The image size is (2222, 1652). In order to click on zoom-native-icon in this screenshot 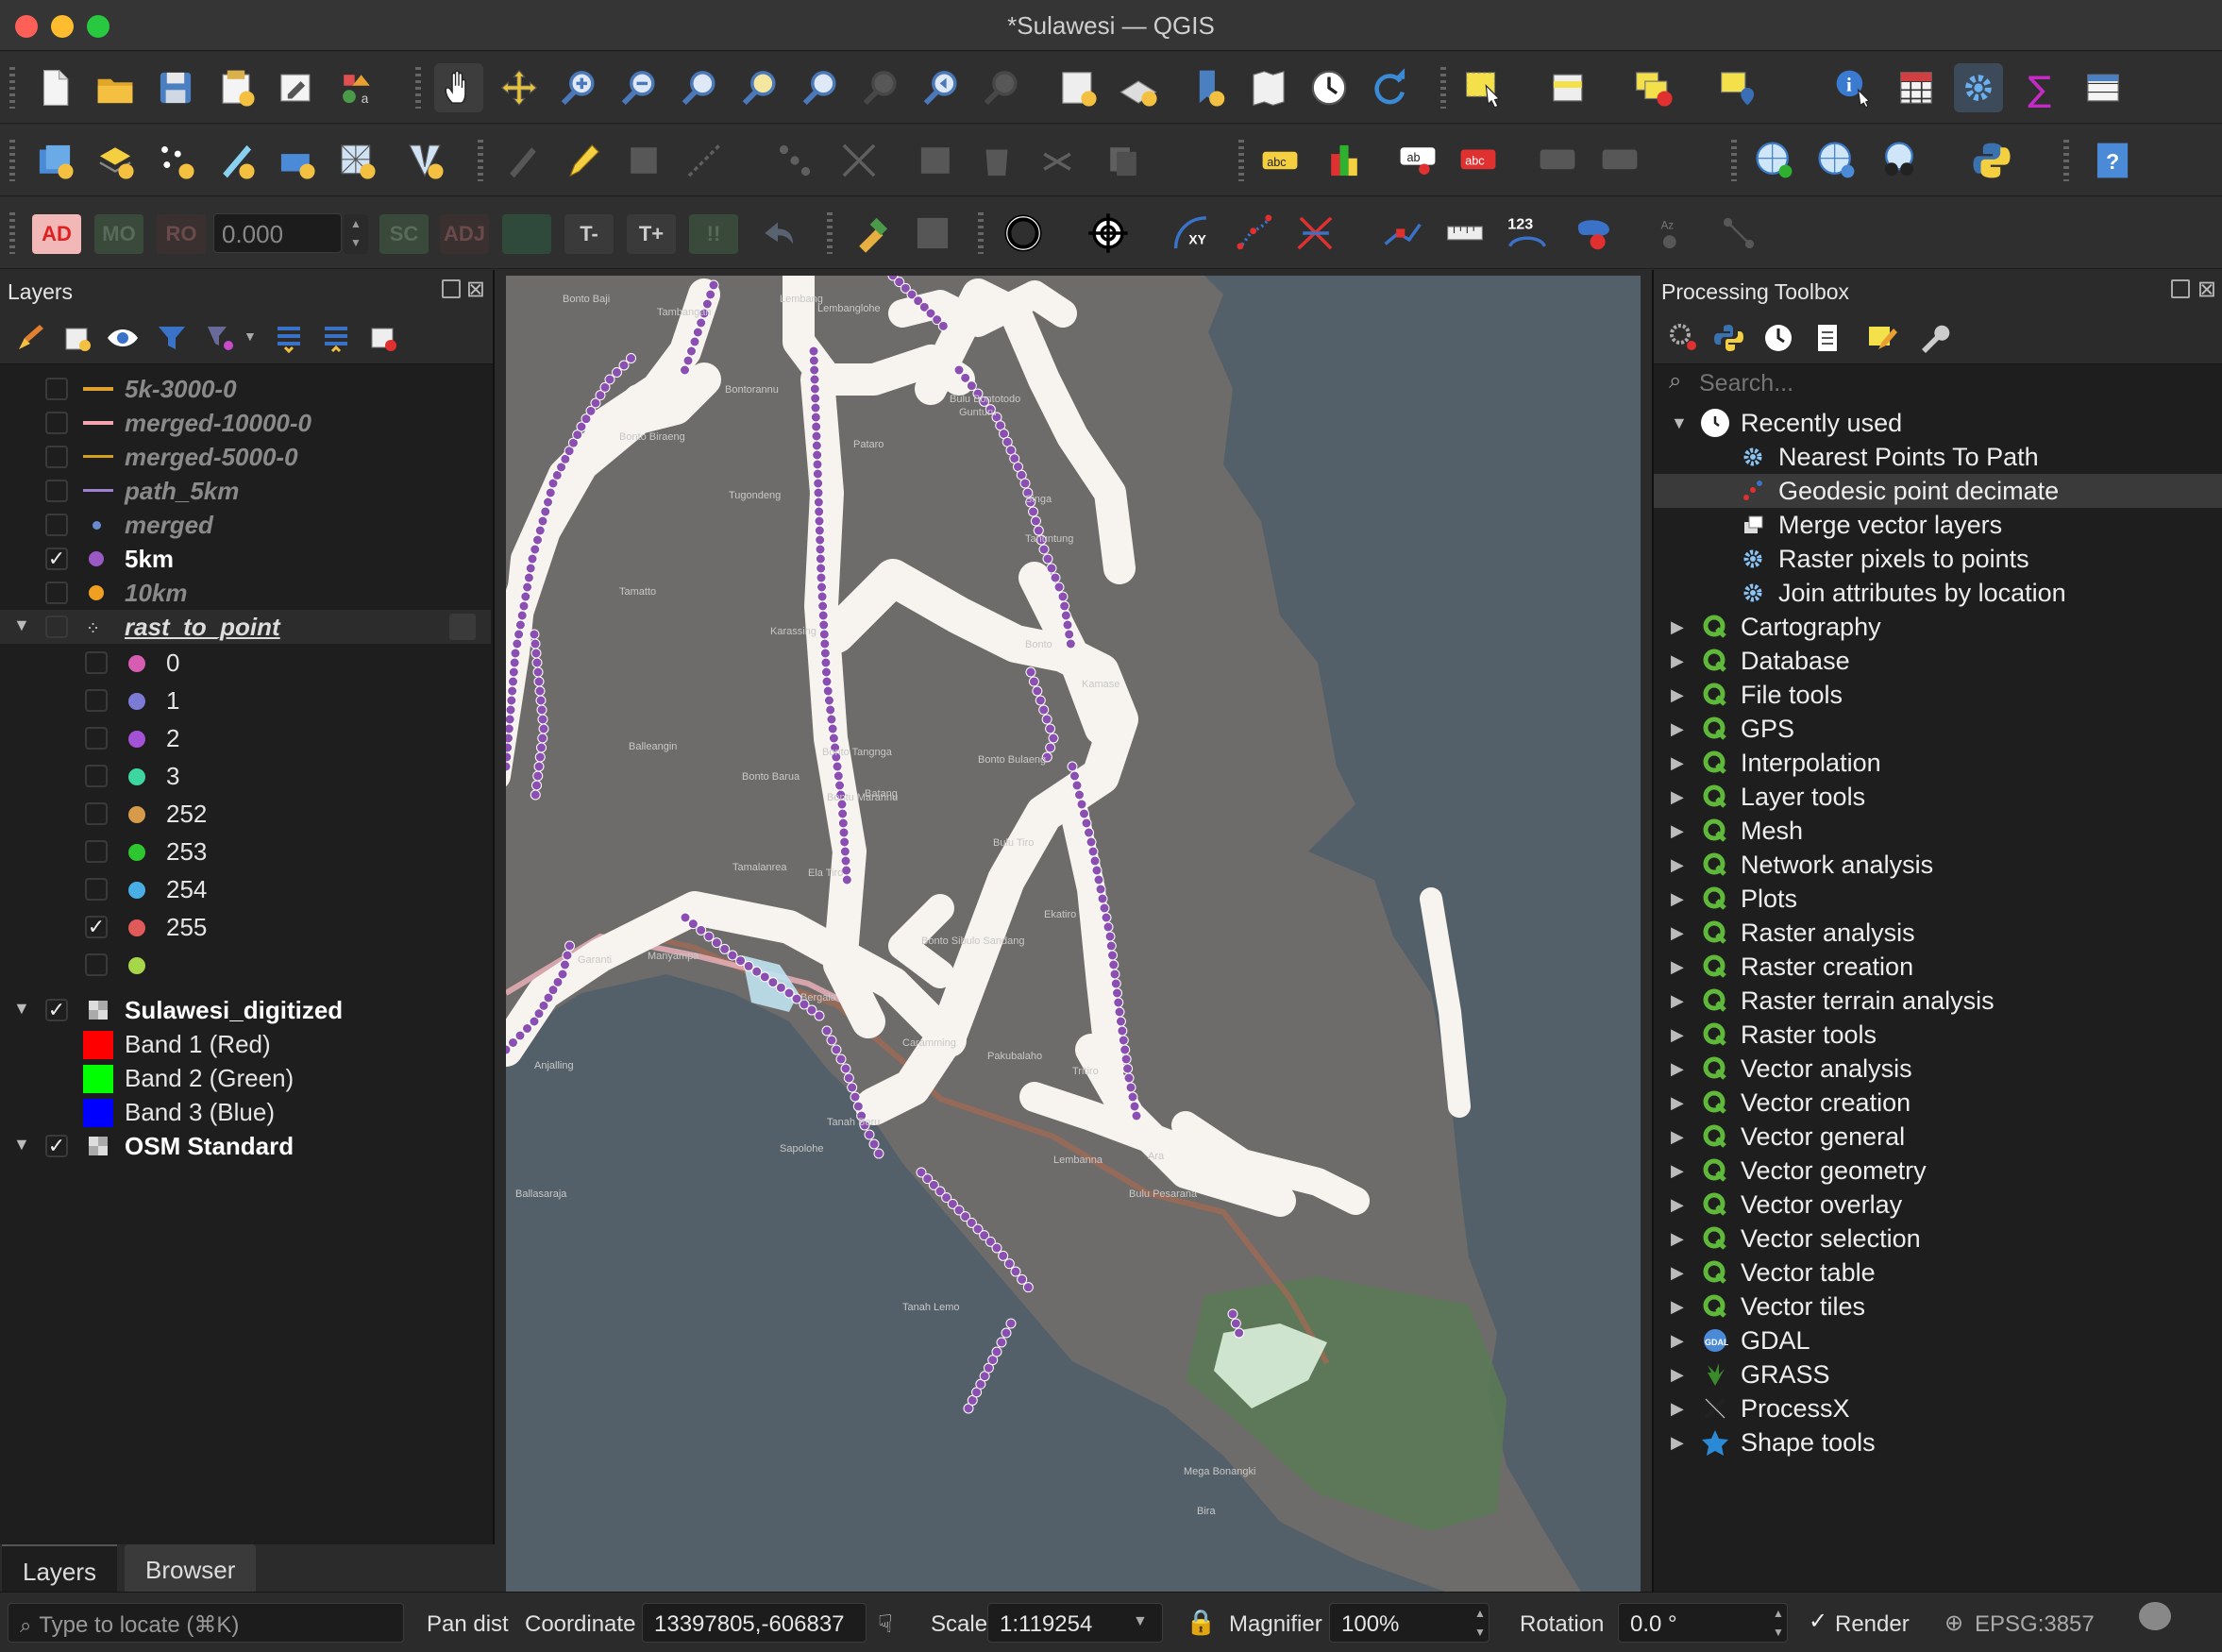, I will do `click(881, 87)`.